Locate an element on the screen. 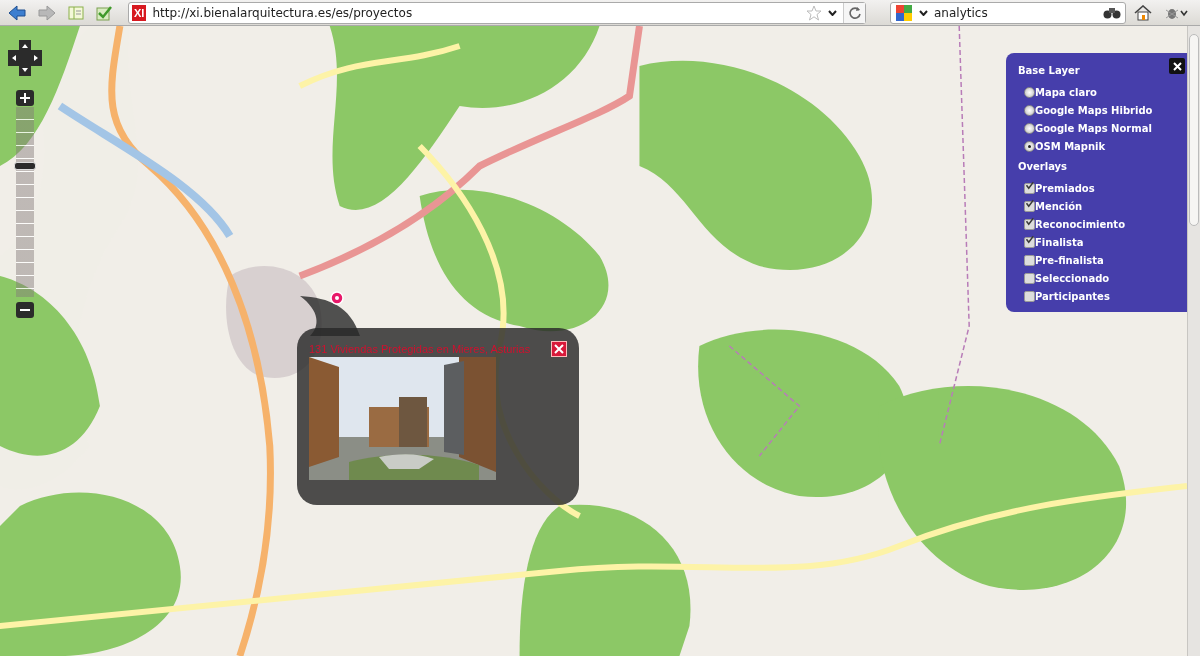 The image size is (1200, 656). address-field: XI http://xi.bienalarquitectura.es/es/proyectos is located at coordinates (497, 12).